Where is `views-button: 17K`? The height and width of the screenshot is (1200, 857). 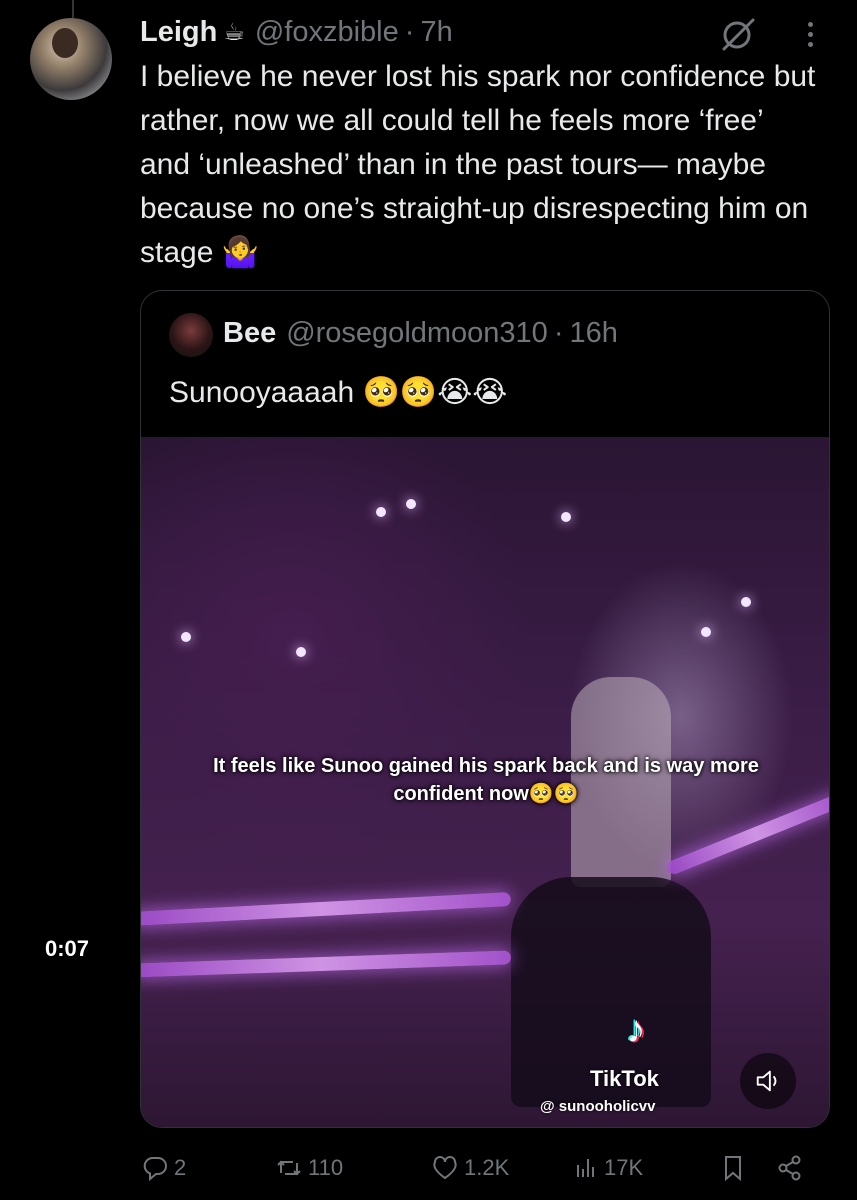
views-button: 17K is located at coordinates (606, 1168).